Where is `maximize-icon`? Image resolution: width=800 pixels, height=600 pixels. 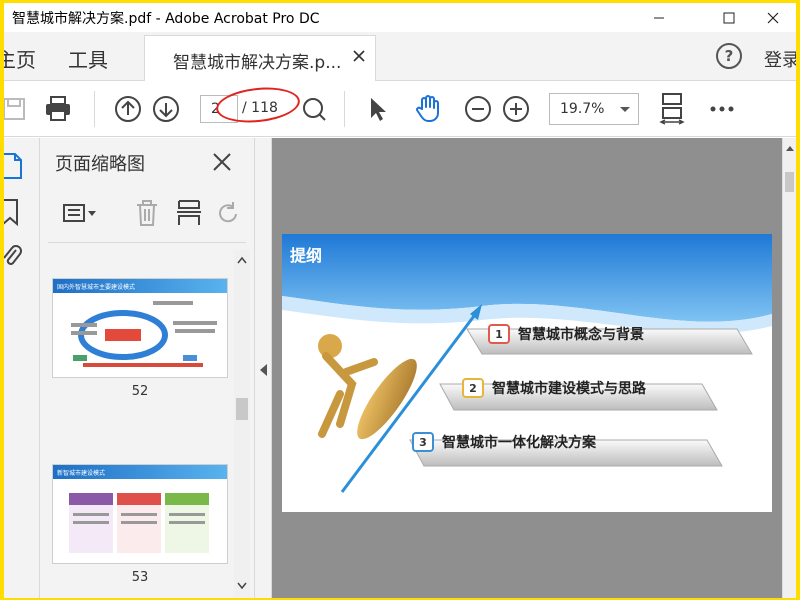
maximize-icon is located at coordinates (729, 17).